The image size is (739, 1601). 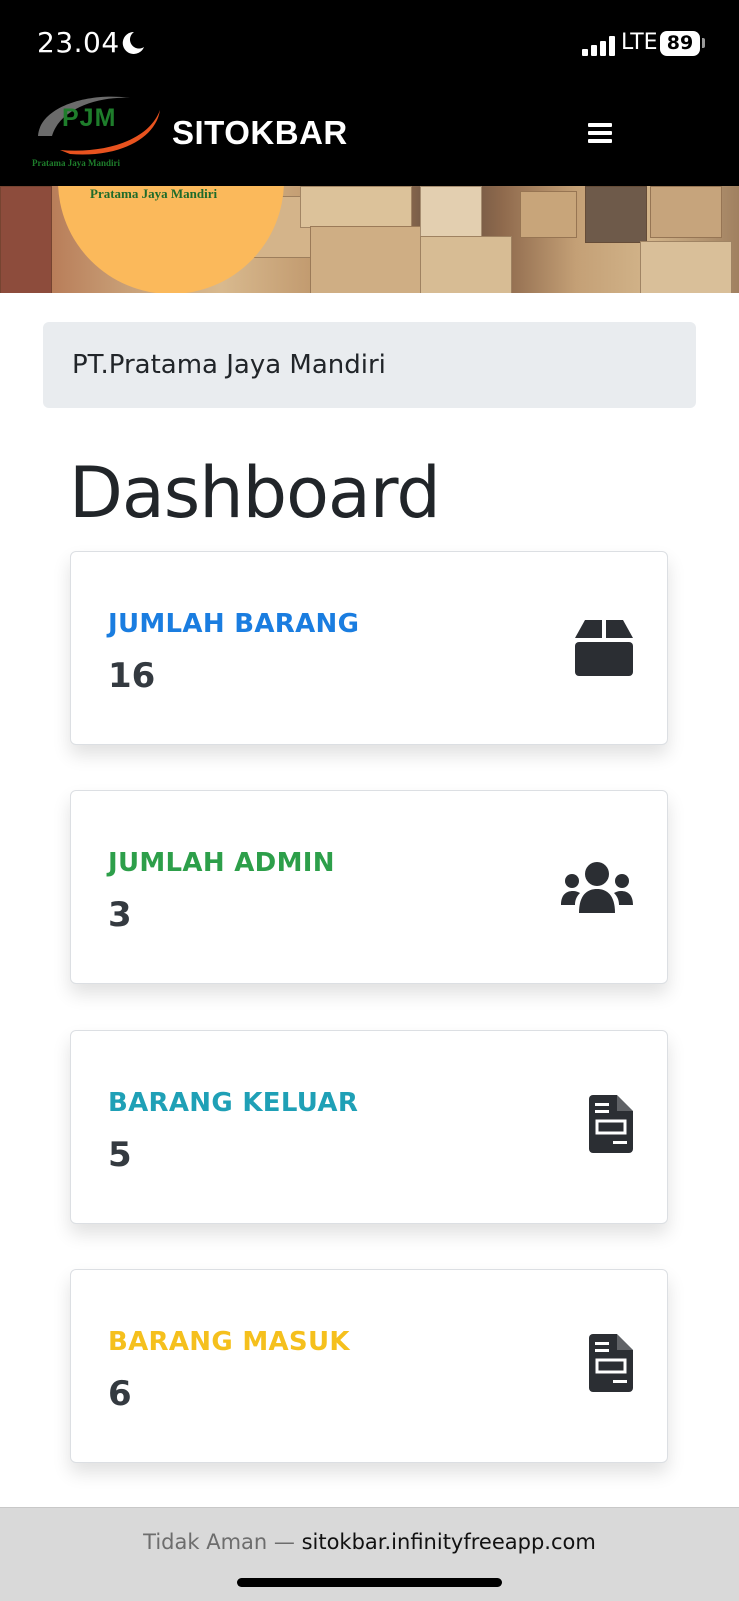 I want to click on signal-icon, so click(x=598, y=46).